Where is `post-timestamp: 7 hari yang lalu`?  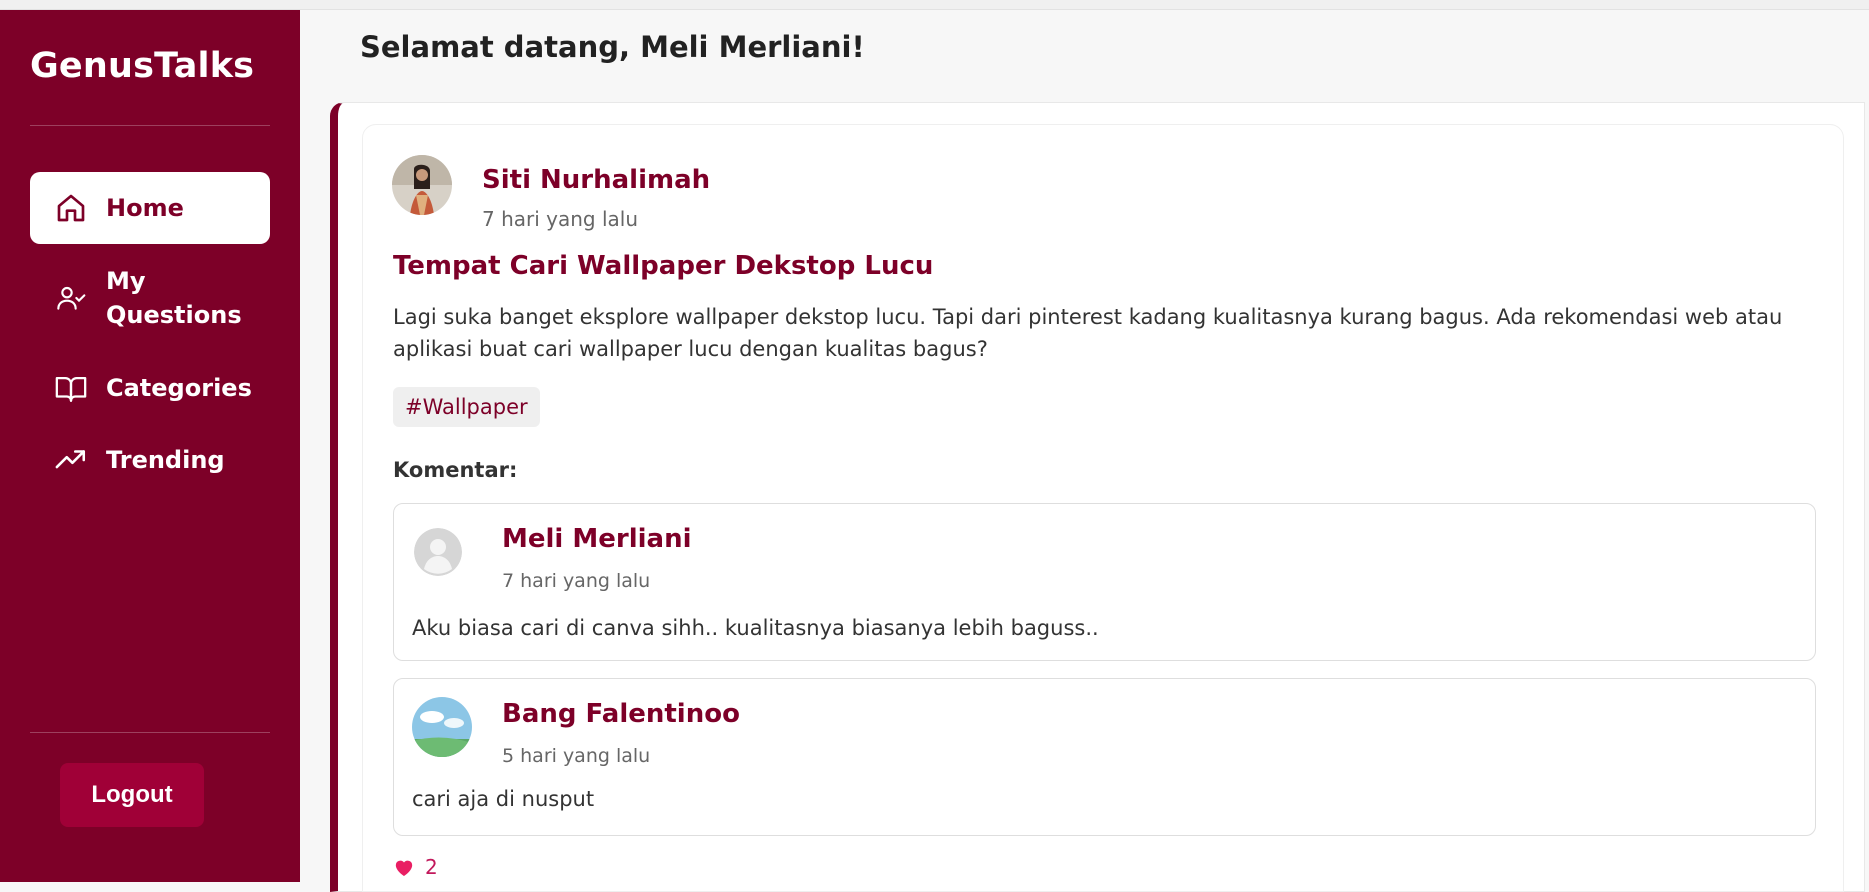
post-timestamp: 7 hari yang lalu is located at coordinates (560, 219).